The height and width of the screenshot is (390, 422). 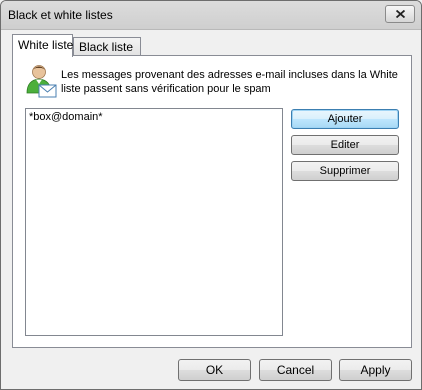 I want to click on list-item: *box@domain*, so click(x=66, y=117).